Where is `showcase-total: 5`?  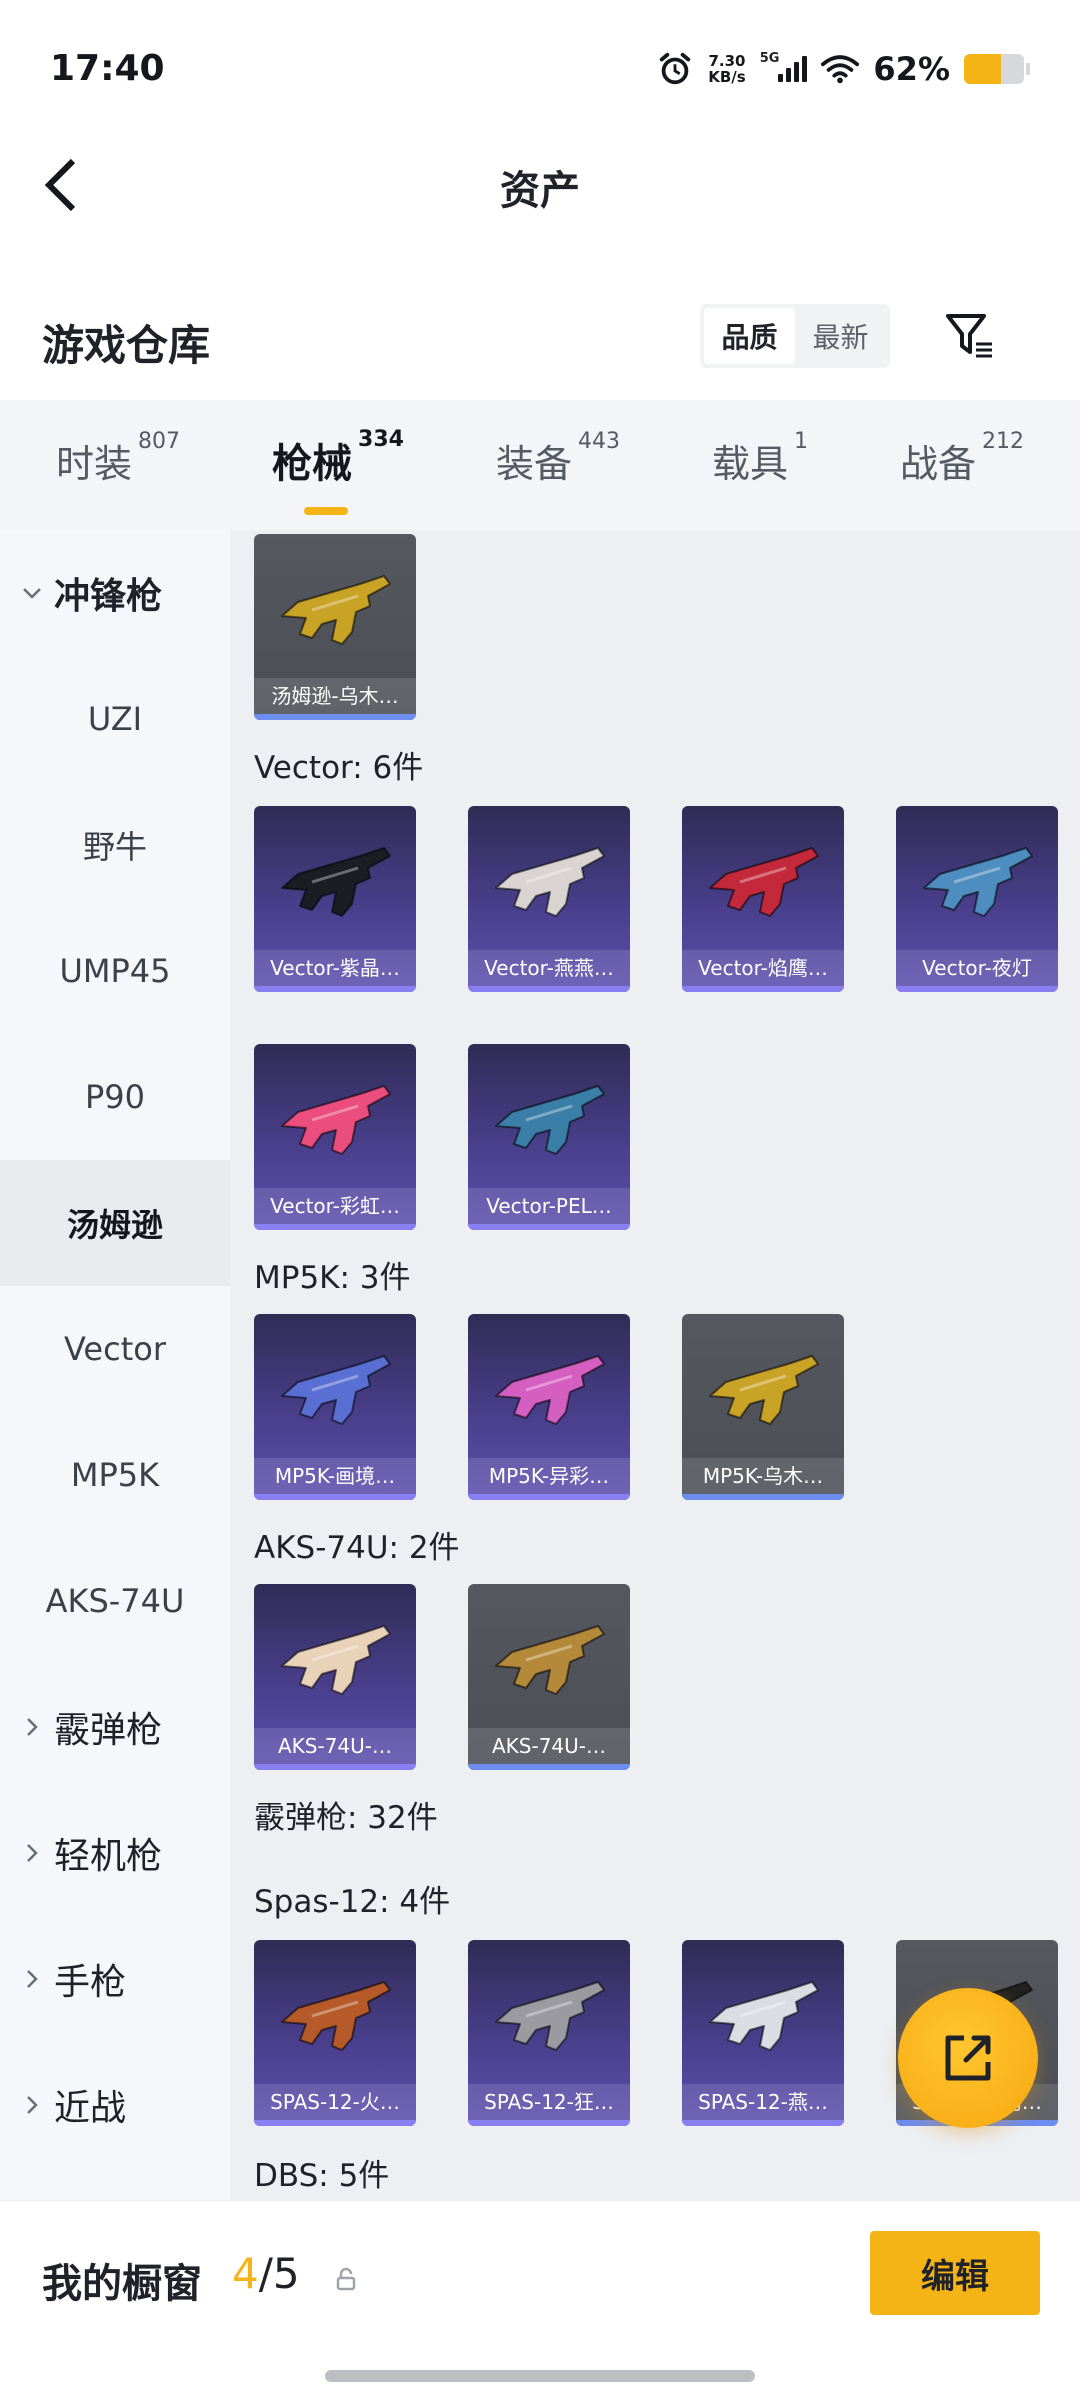 showcase-total: 5 is located at coordinates (286, 2273).